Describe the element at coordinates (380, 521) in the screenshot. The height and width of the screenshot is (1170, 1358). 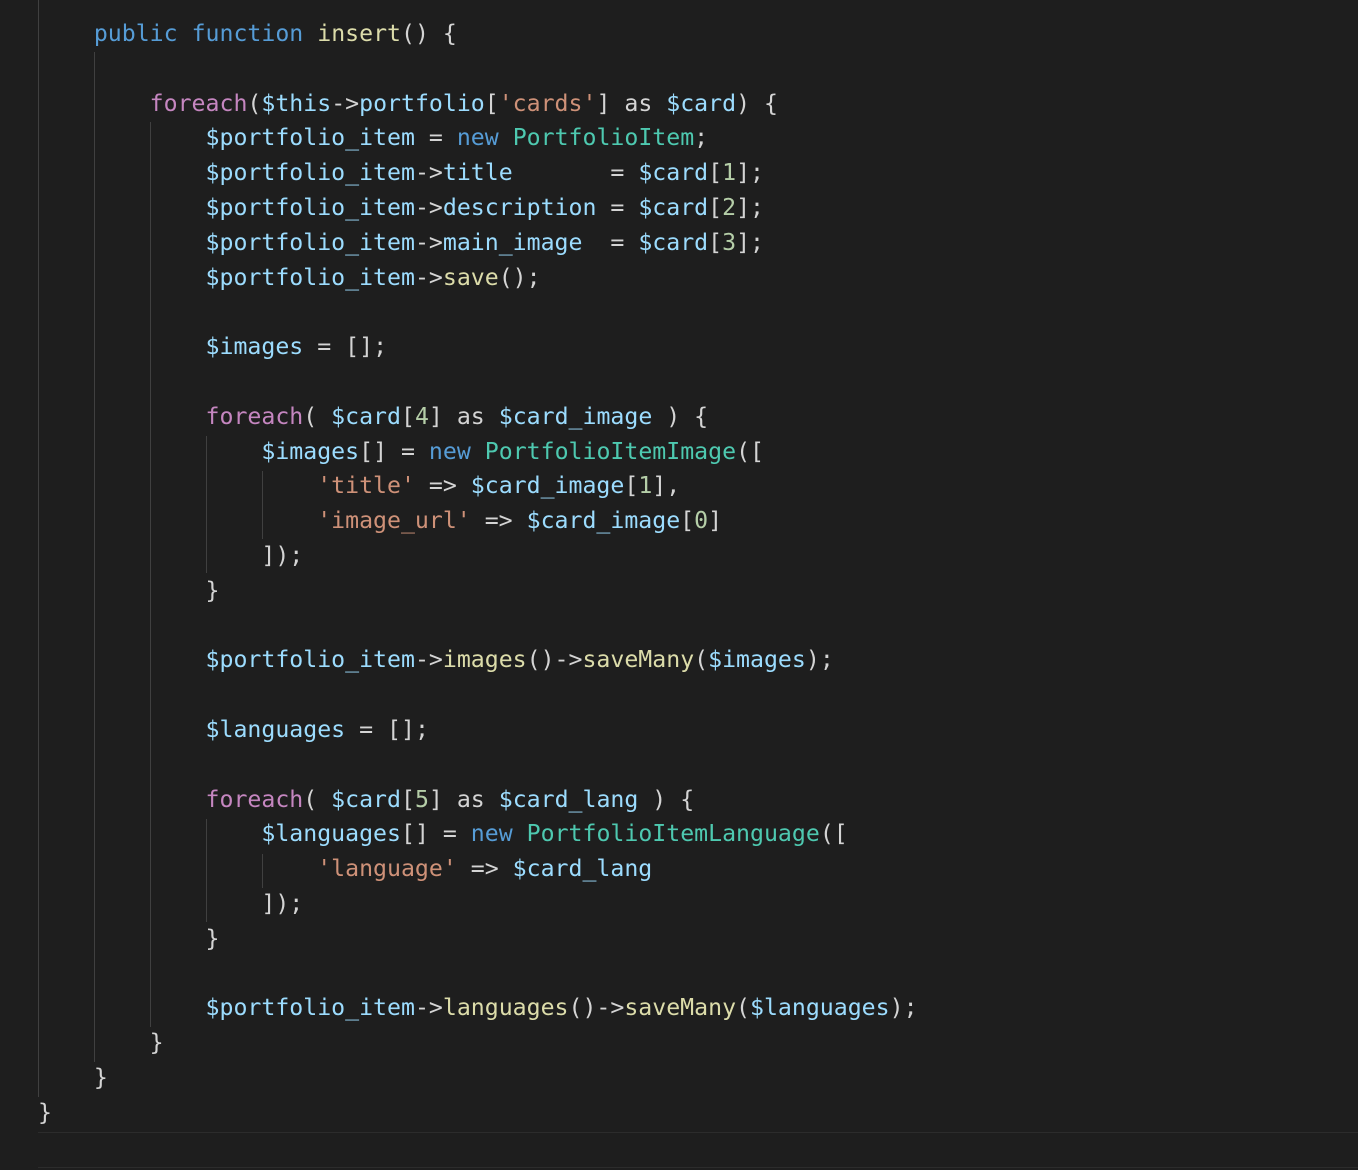
I see `code-line: 'image_url' => $card_image[0]` at that location.